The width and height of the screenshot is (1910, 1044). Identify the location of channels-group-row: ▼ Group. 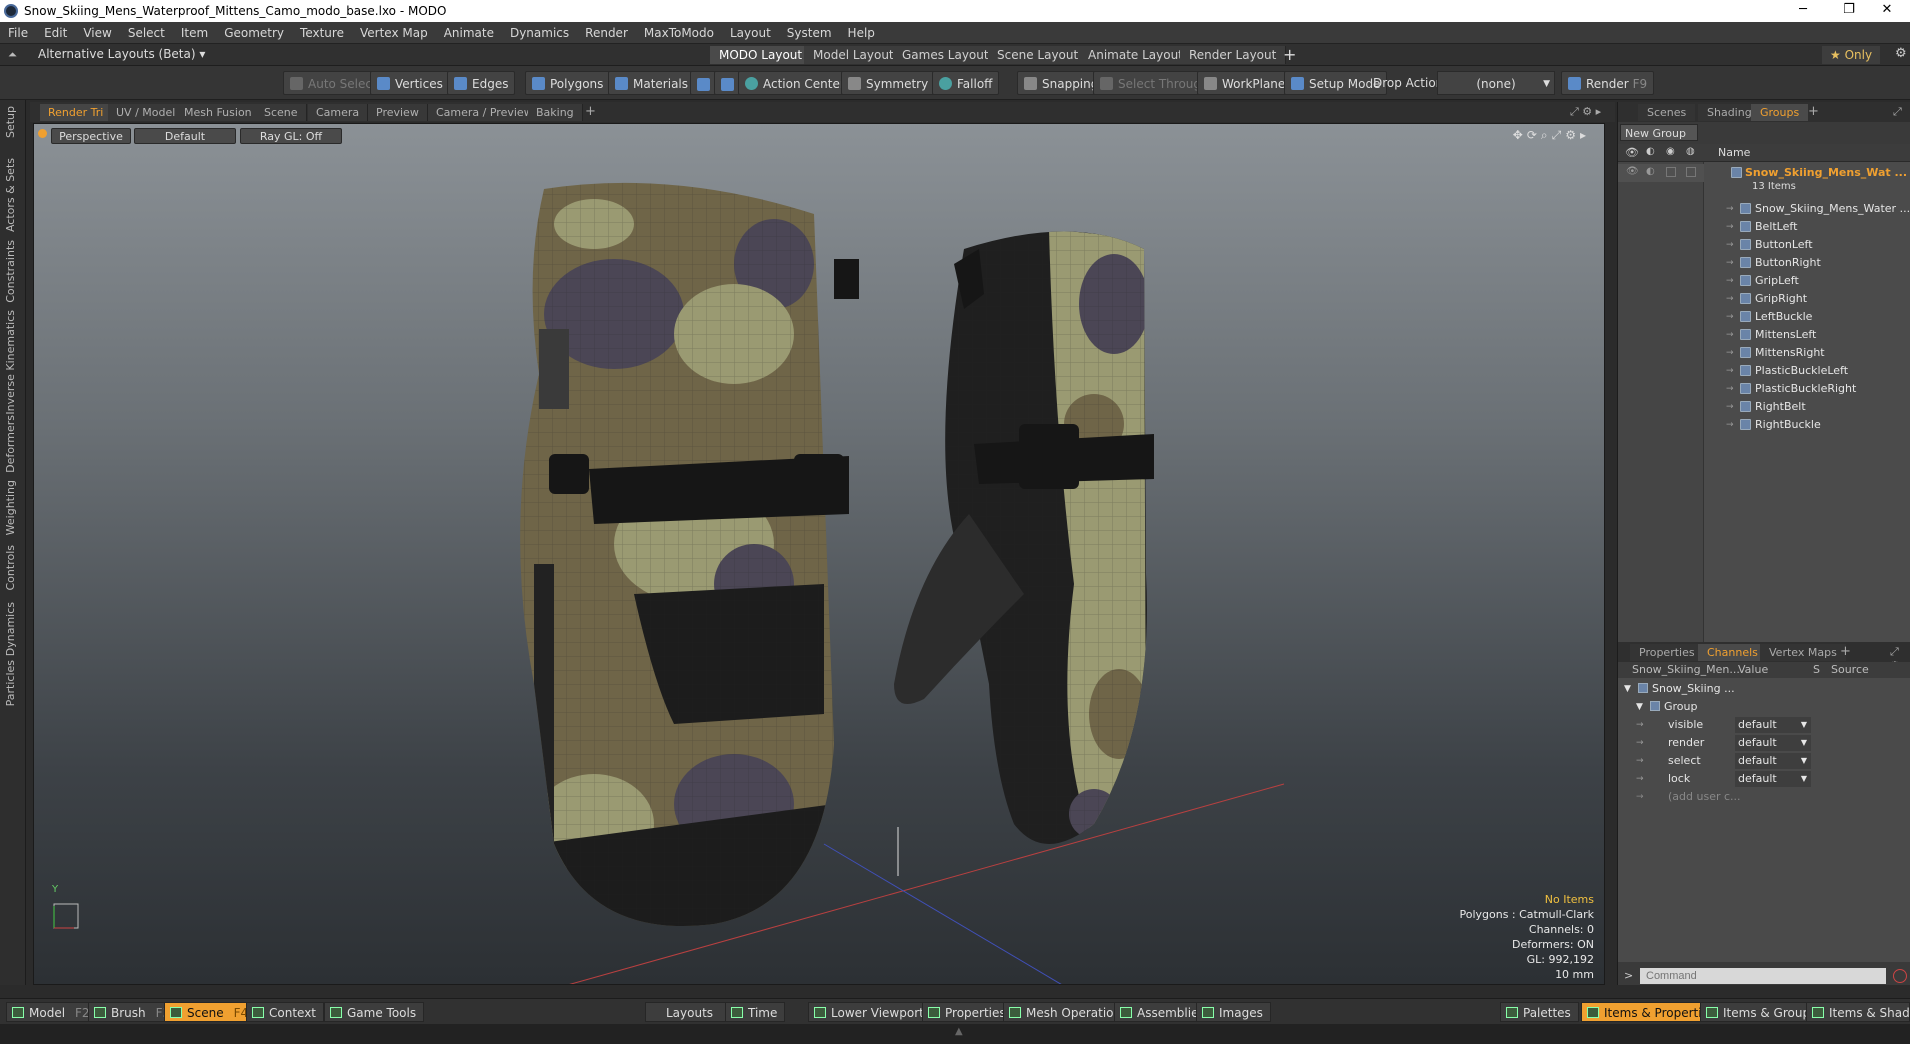
(1764, 707).